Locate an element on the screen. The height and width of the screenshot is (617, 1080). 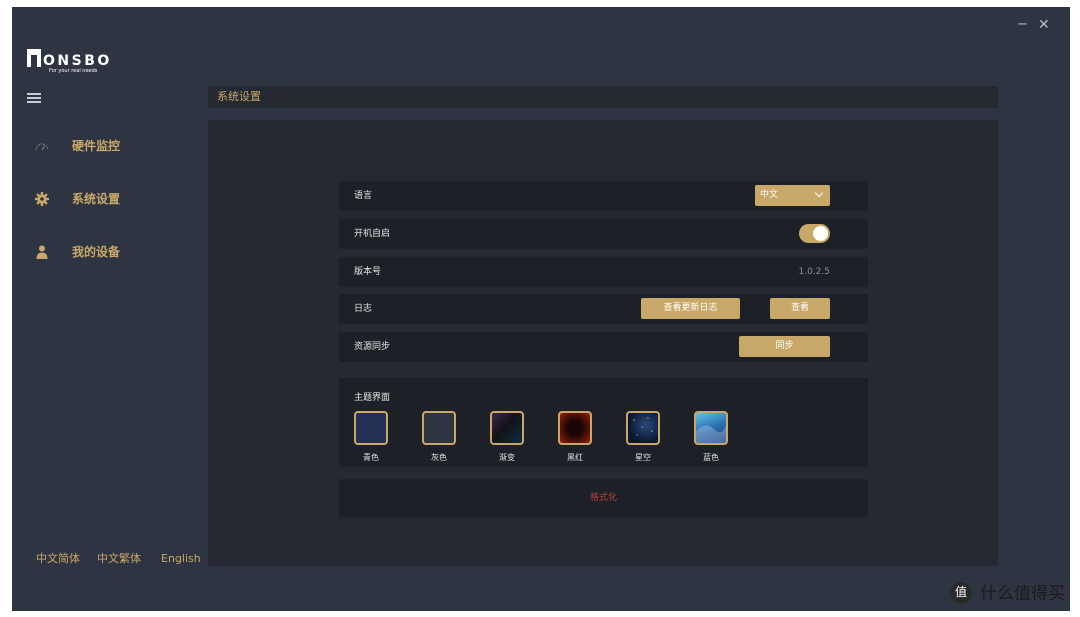
jonsbo-logo: ONSBO For your real needs is located at coordinates (77, 62).